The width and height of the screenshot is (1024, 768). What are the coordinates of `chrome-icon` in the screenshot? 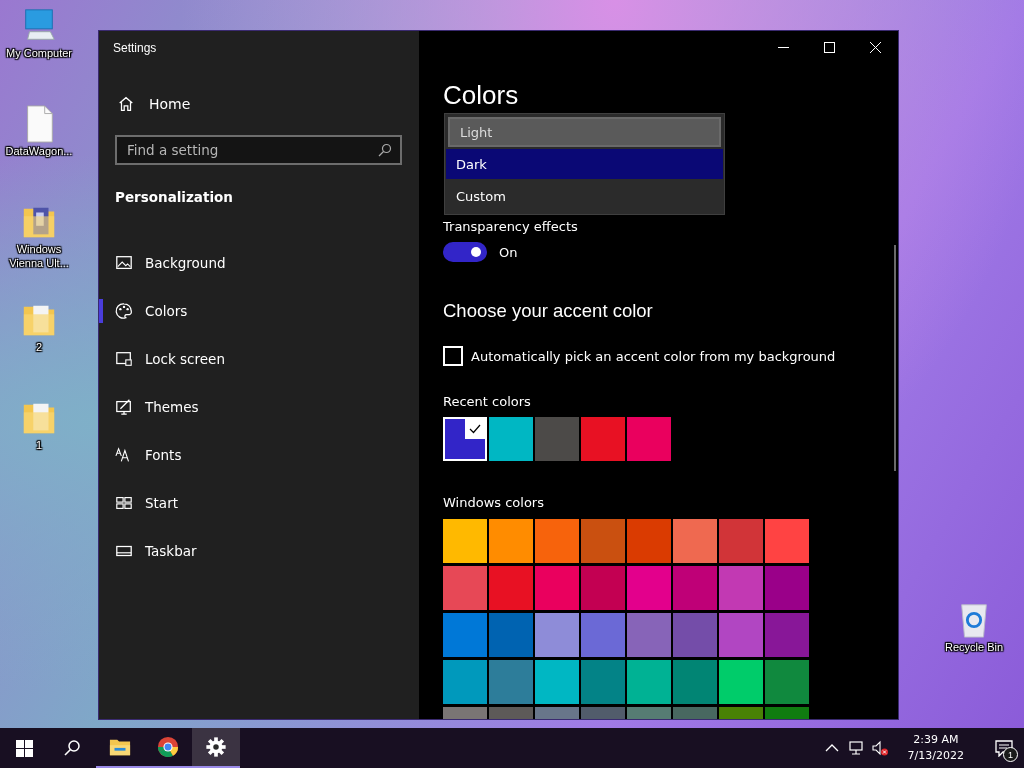 It's located at (168, 747).